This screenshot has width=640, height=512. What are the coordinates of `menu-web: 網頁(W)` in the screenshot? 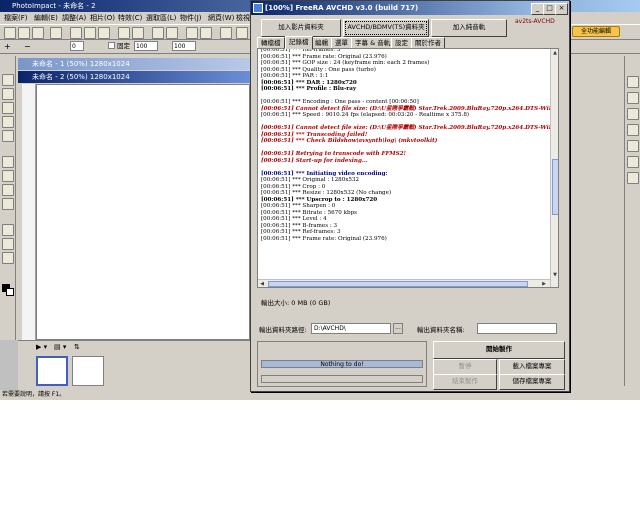 It's located at (221, 18).